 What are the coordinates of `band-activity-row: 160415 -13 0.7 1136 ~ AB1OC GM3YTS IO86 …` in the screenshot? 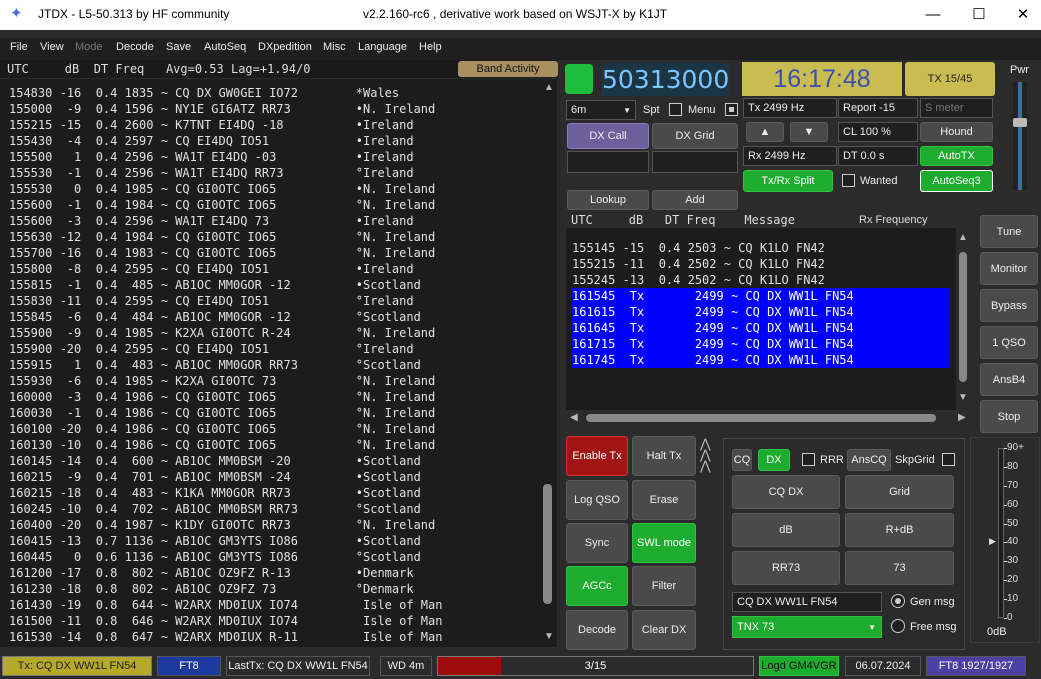 It's located at (215, 541).